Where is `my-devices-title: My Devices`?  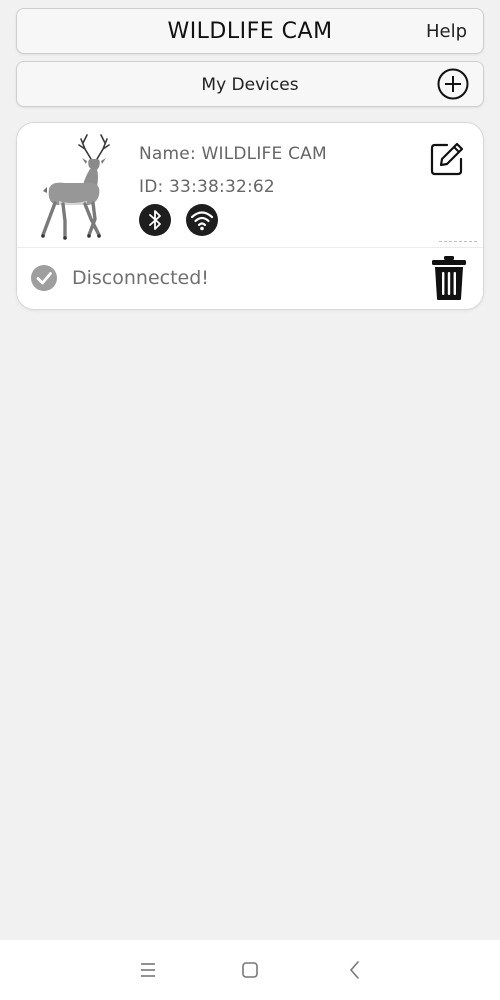 my-devices-title: My Devices is located at coordinates (250, 85).